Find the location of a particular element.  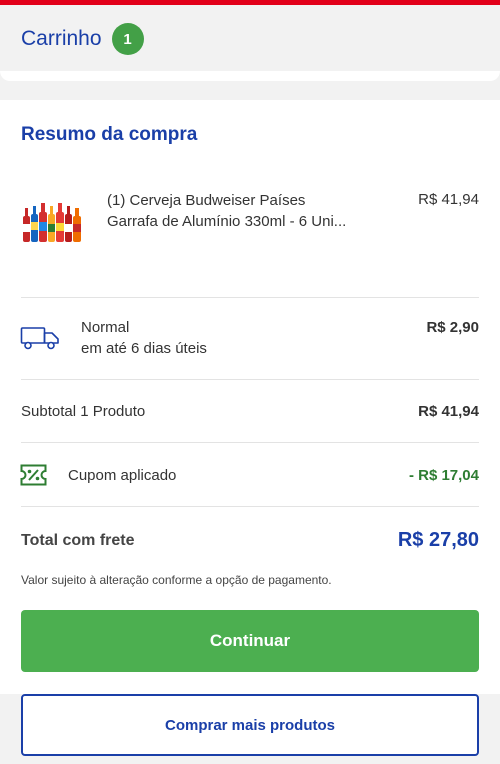

cart-header: Carrinho 1 is located at coordinates (250, 39).